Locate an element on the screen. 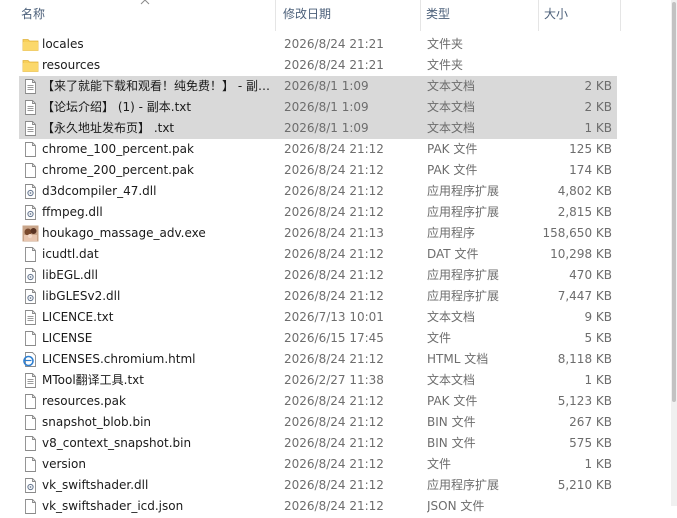 The image size is (677, 518). file-row: LICENSE 2026/6/15 17:45 文件 5 KB is located at coordinates (338, 338).